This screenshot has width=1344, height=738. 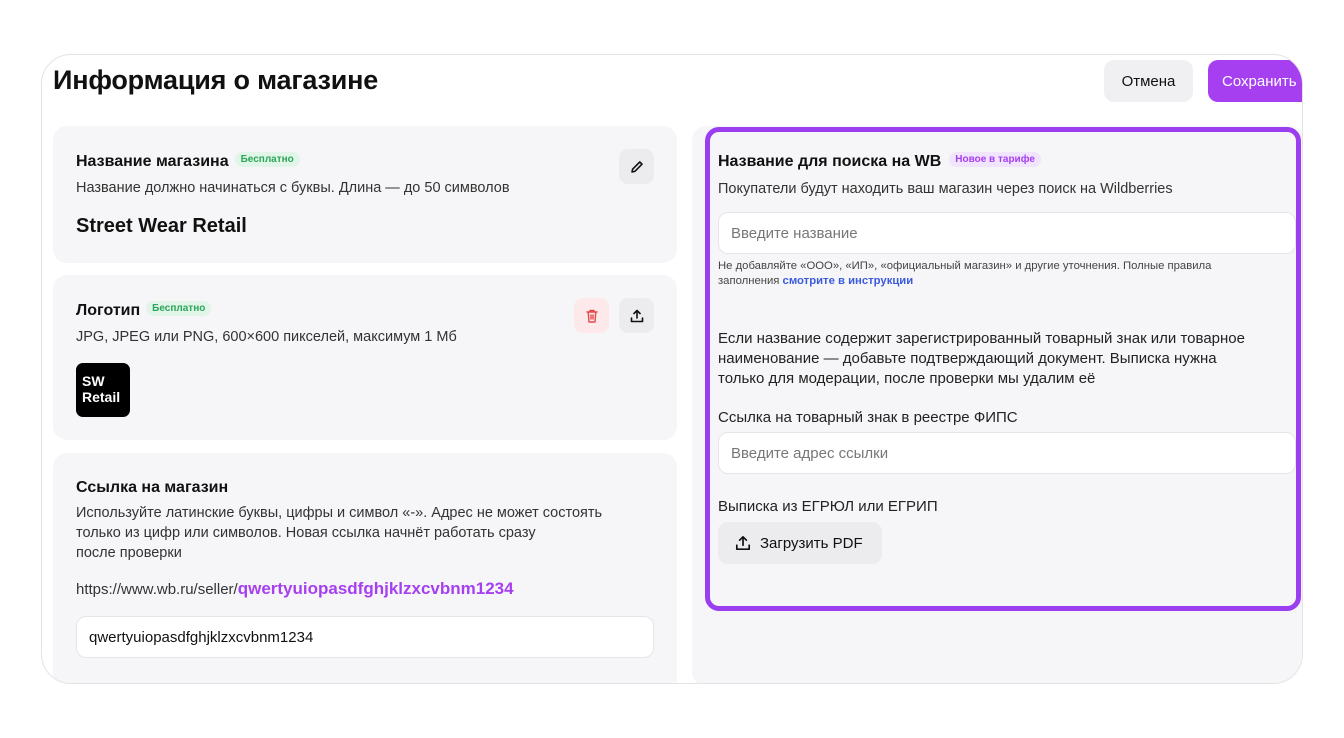 I want to click on page-title: Информация о магазине, so click(x=216, y=80).